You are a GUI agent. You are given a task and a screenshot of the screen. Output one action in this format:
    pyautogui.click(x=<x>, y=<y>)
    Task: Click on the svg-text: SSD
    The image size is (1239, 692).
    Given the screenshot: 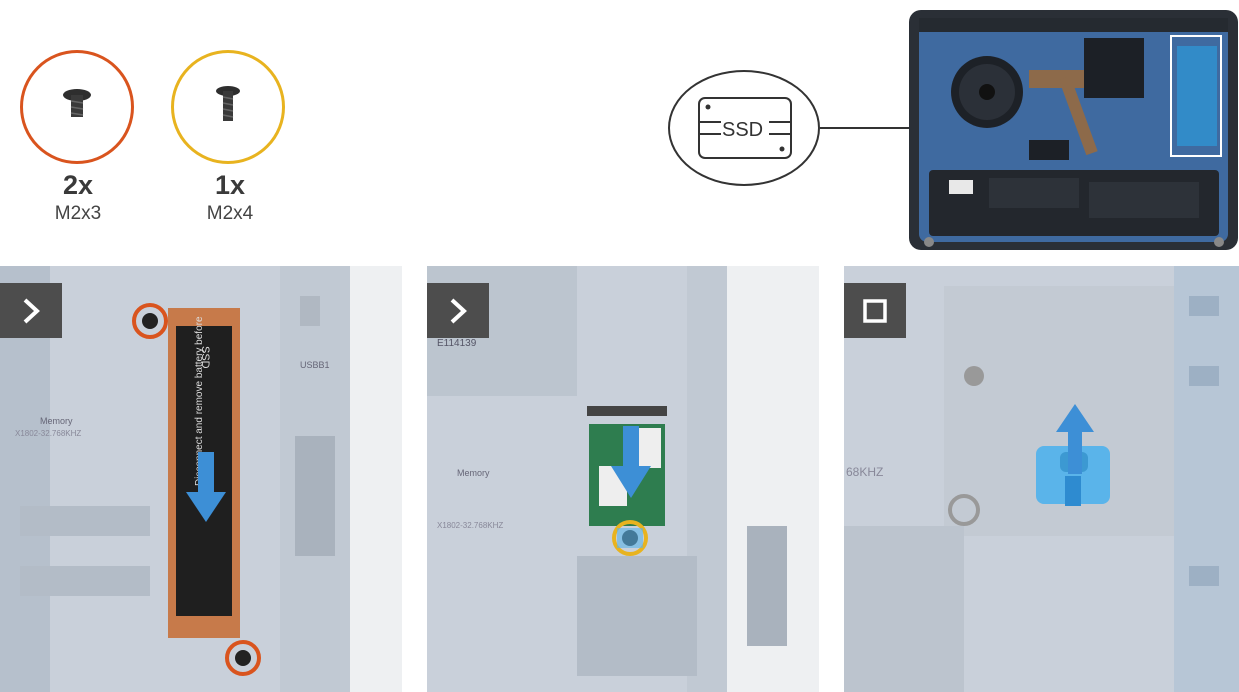 What is the action you would take?
    pyautogui.click(x=205, y=357)
    